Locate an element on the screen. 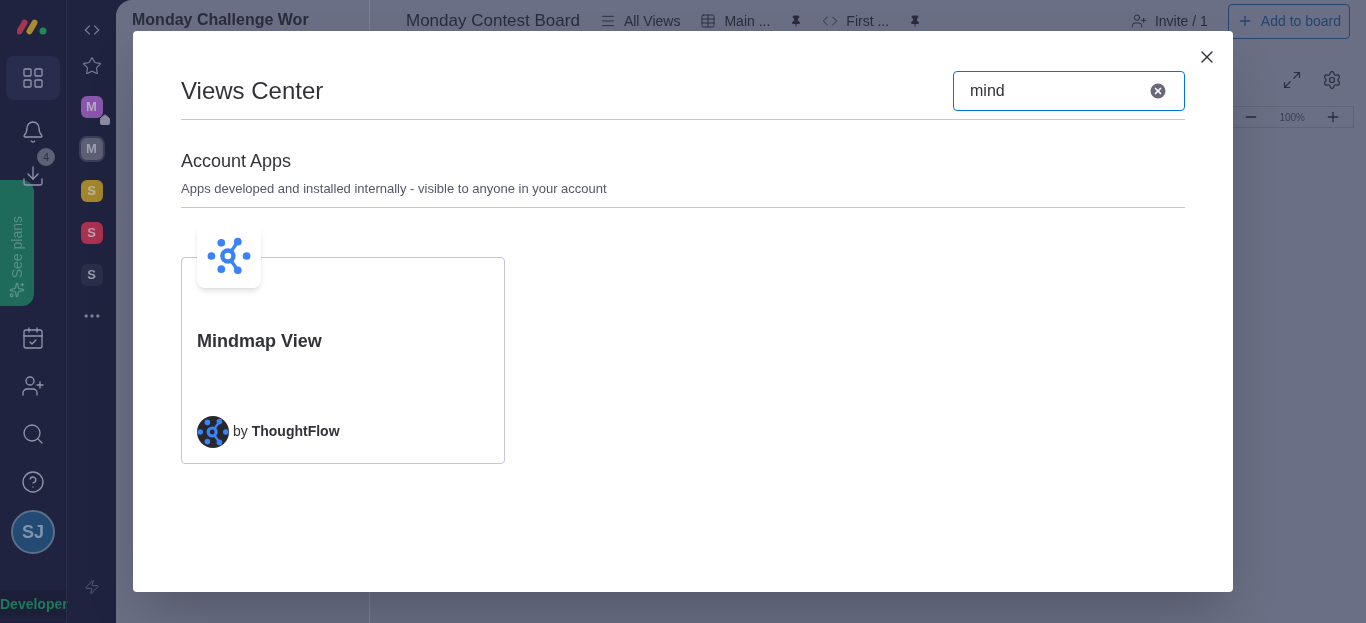 The image size is (1366, 623). search-field: mind is located at coordinates (1069, 91).